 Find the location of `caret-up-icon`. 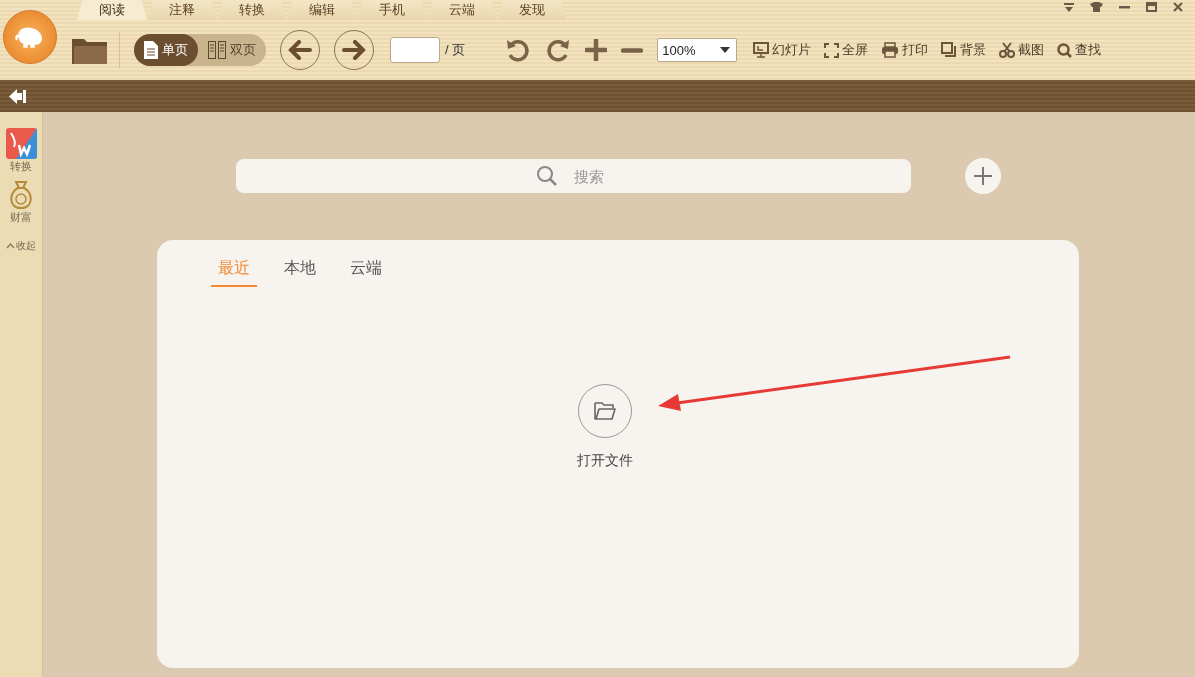

caret-up-icon is located at coordinates (10, 246).